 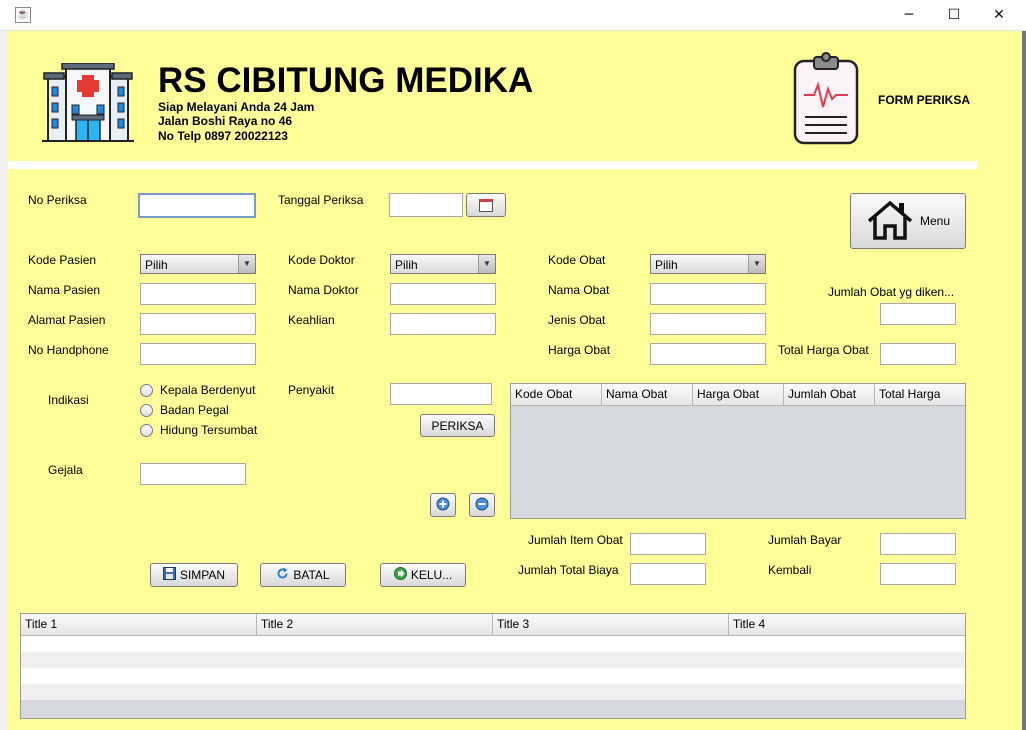 What do you see at coordinates (323, 290) in the screenshot?
I see `nama-doktor-label: Nama Doktor` at bounding box center [323, 290].